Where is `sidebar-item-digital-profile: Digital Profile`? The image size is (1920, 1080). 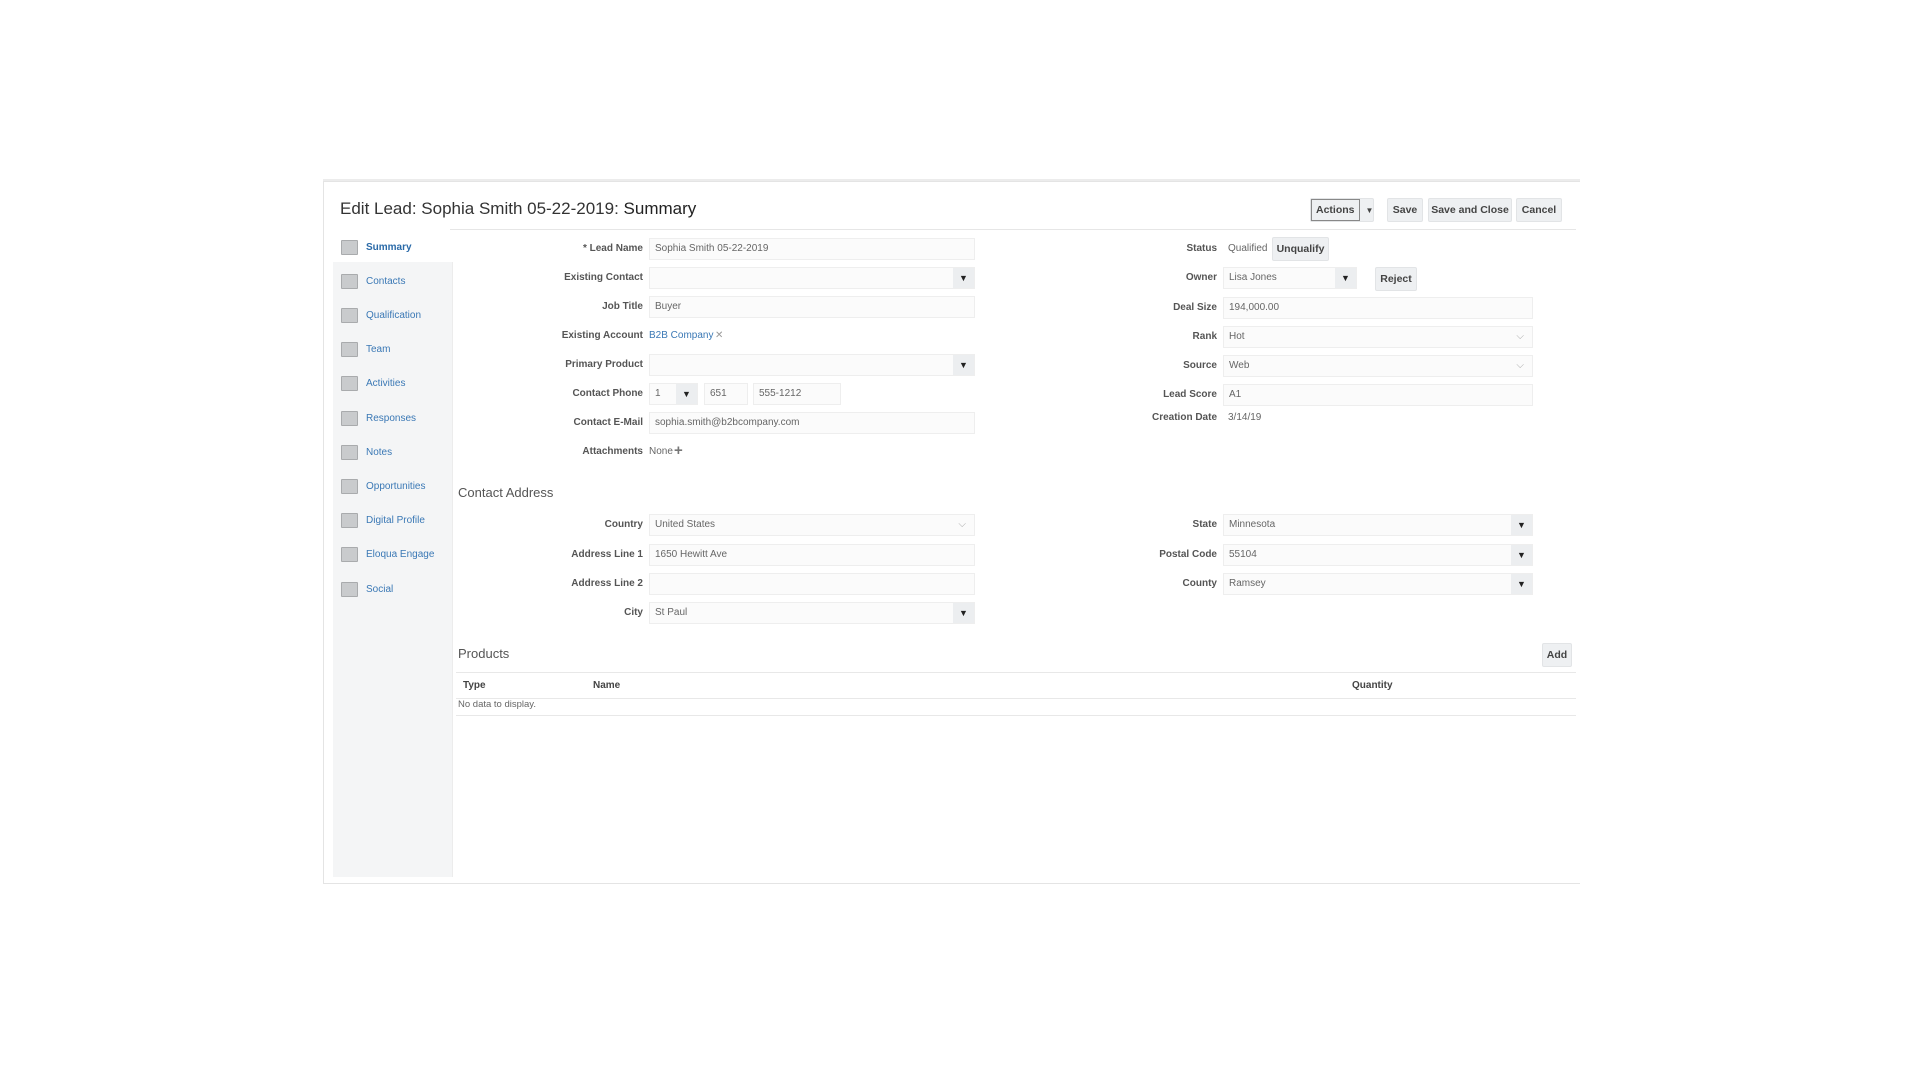 sidebar-item-digital-profile: Digital Profile is located at coordinates (393, 521).